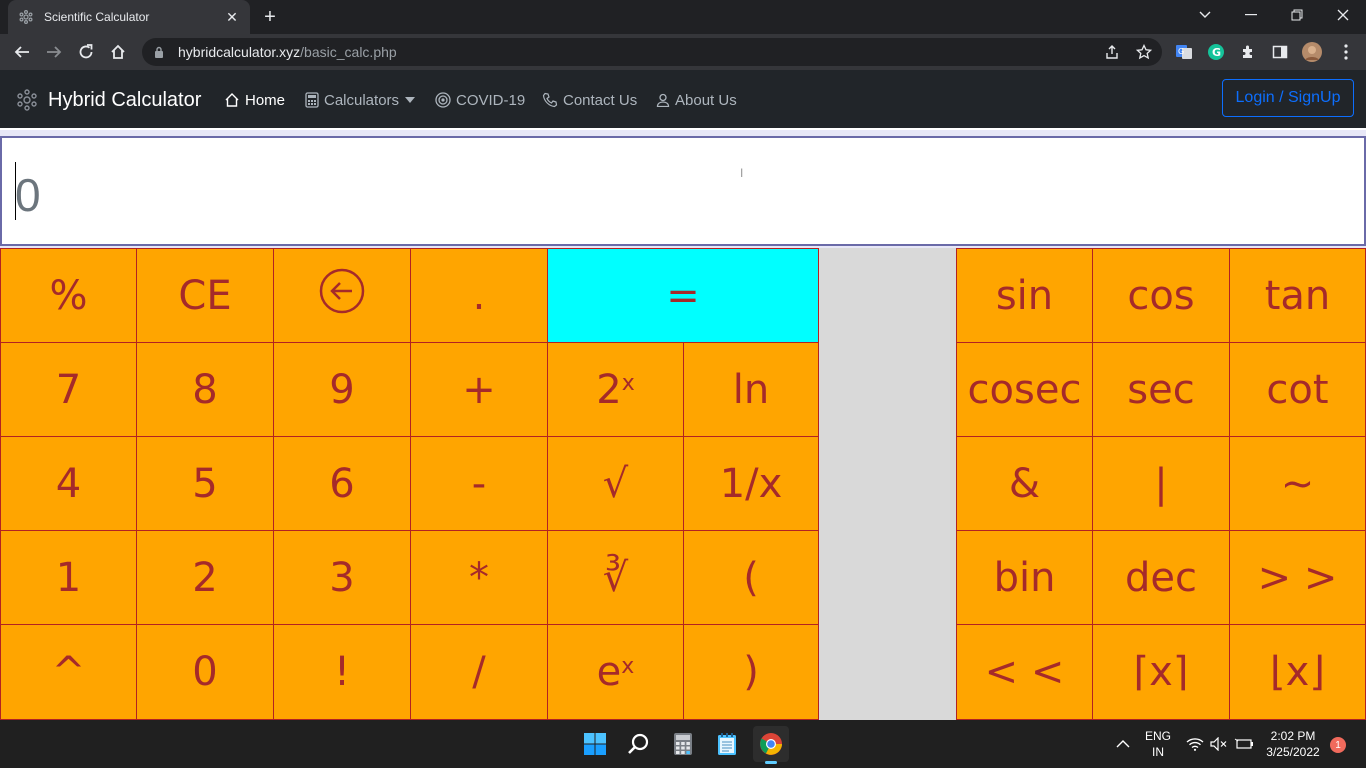 The image size is (1366, 768). What do you see at coordinates (270, 17) in the screenshot?
I see `new-tab-button: +` at bounding box center [270, 17].